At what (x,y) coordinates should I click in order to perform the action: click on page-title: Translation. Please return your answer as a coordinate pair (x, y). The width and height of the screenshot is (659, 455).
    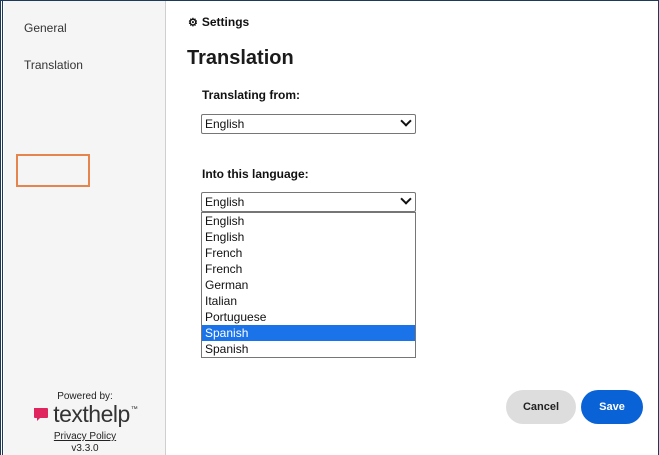
    Looking at the image, I should click on (240, 58).